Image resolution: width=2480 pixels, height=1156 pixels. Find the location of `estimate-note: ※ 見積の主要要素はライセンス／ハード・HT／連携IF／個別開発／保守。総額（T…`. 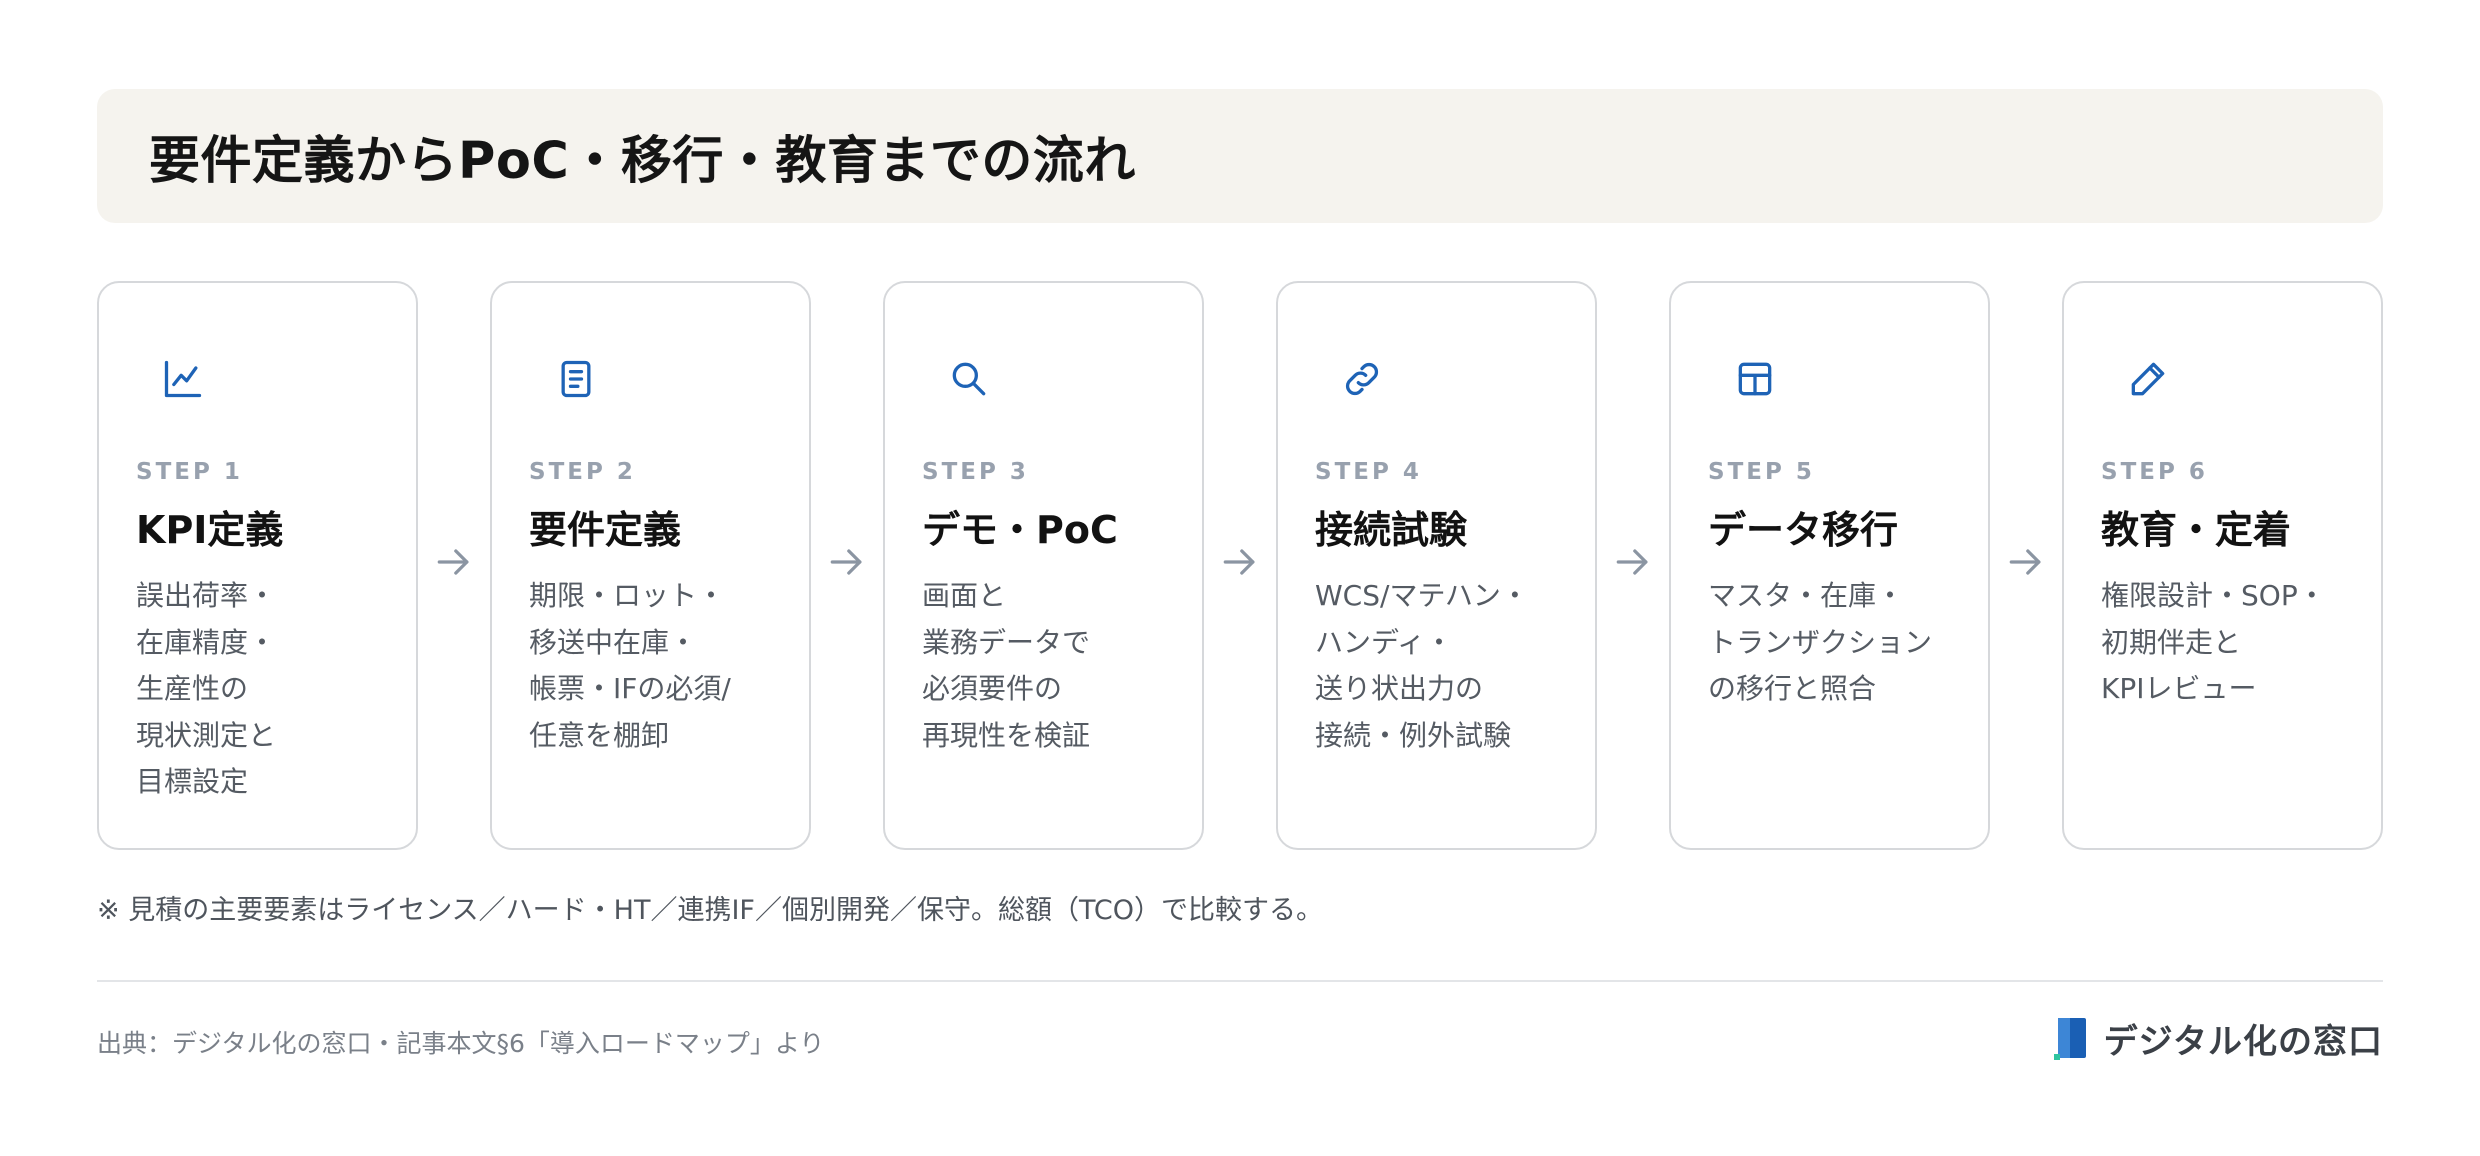

estimate-note: ※ 見積の主要要素はライセンス／ハード・HT／連携IF／個別開発／保守。総額（T… is located at coordinates (710, 910).